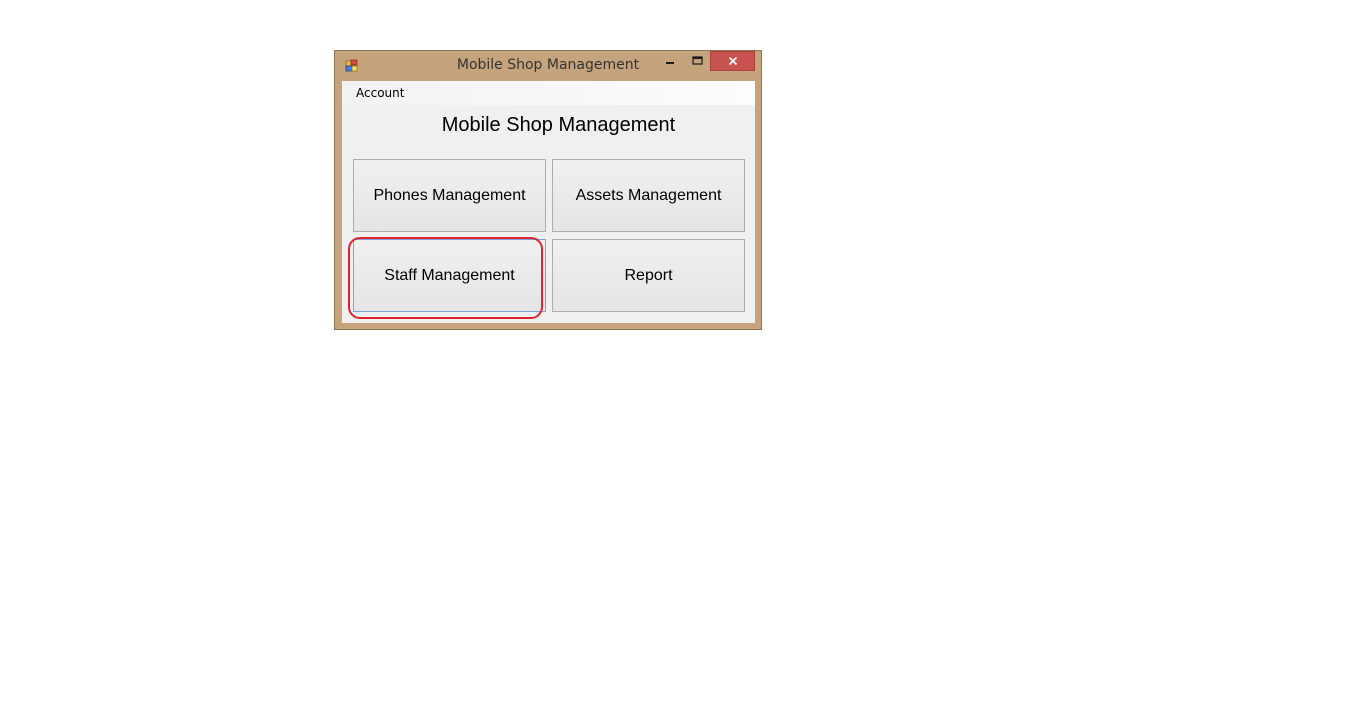 The image size is (1360, 720). I want to click on close-icon, so click(732, 61).